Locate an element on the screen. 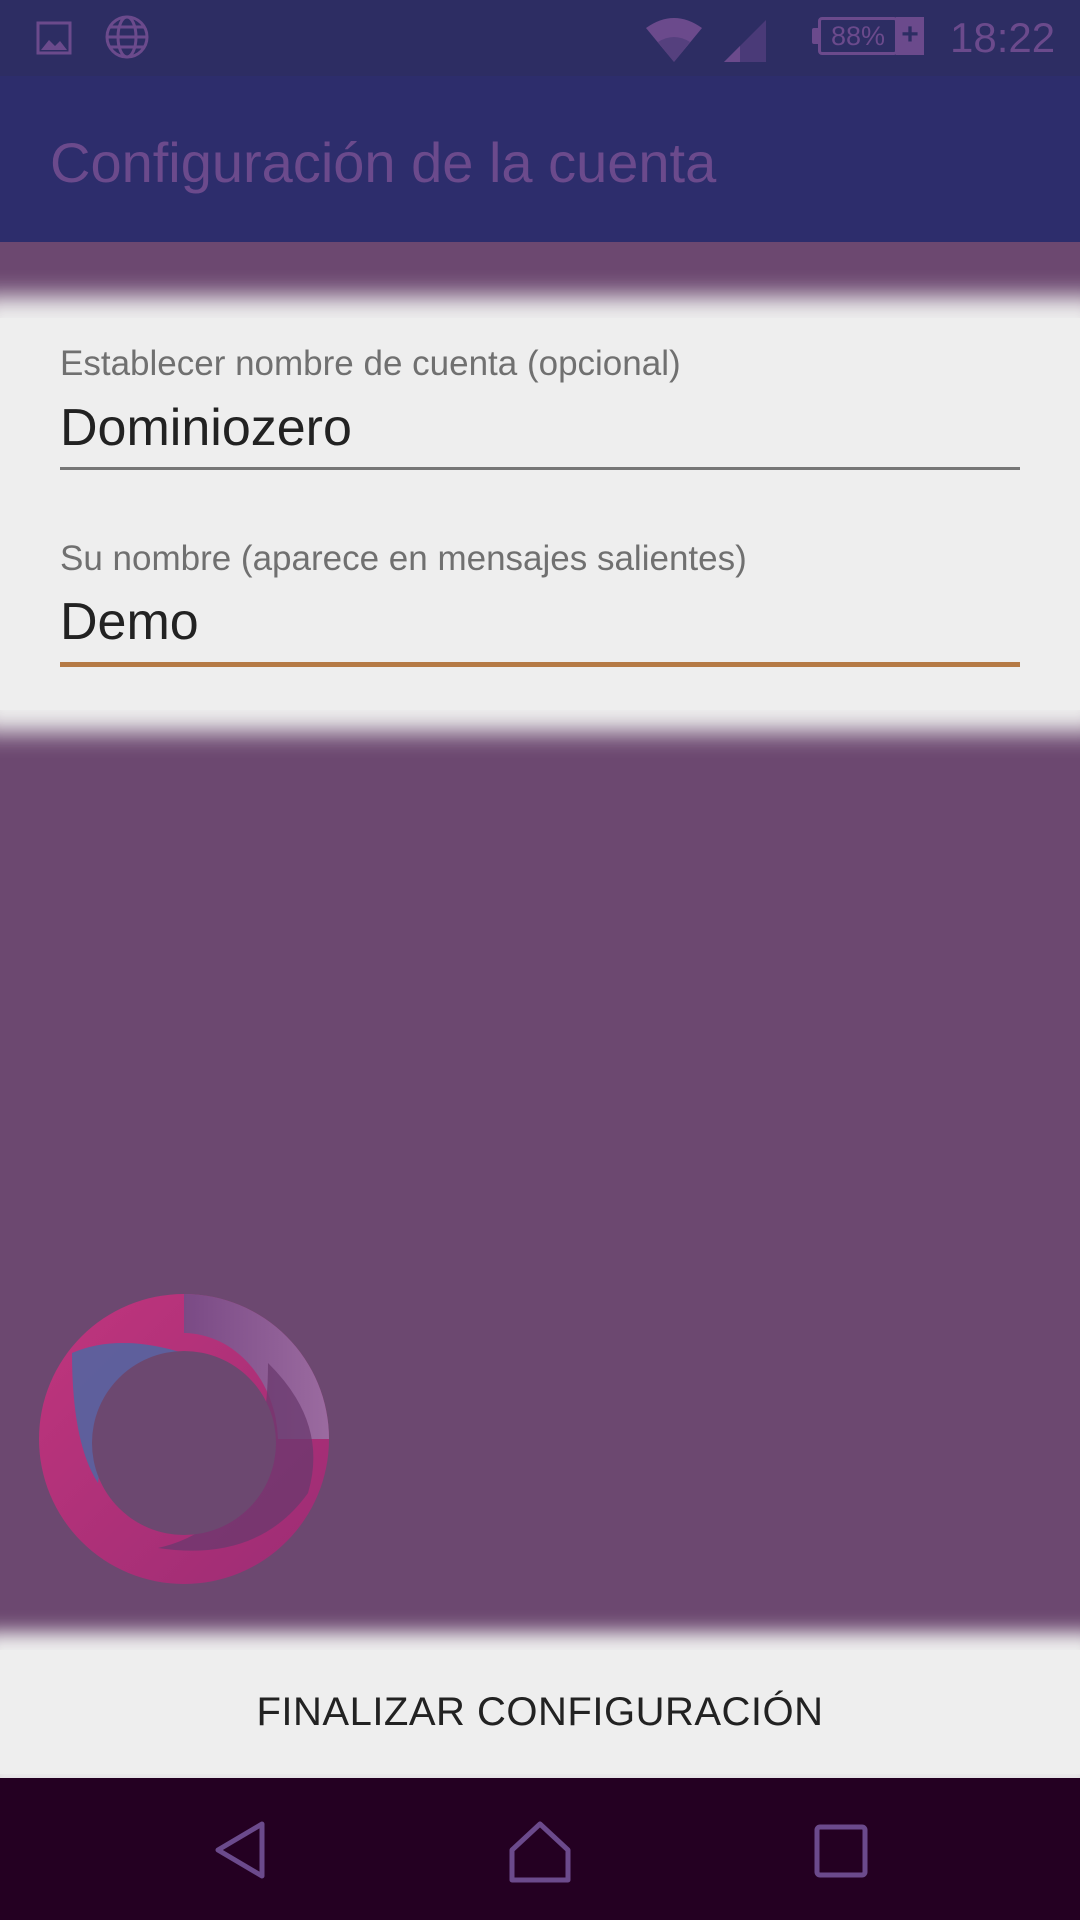 The height and width of the screenshot is (1920, 1080). globe-icon is located at coordinates (127, 39).